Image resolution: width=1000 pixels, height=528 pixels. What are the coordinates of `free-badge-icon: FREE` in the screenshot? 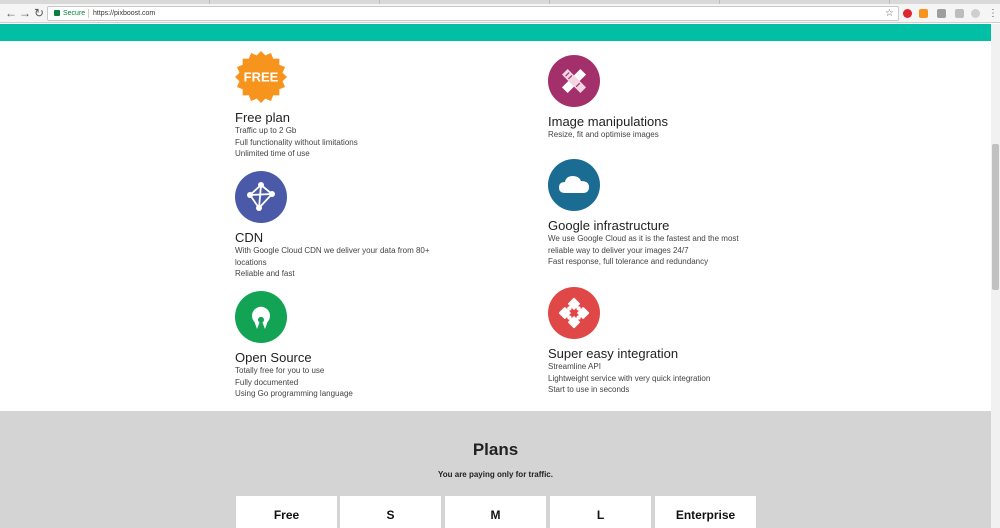 It's located at (261, 77).